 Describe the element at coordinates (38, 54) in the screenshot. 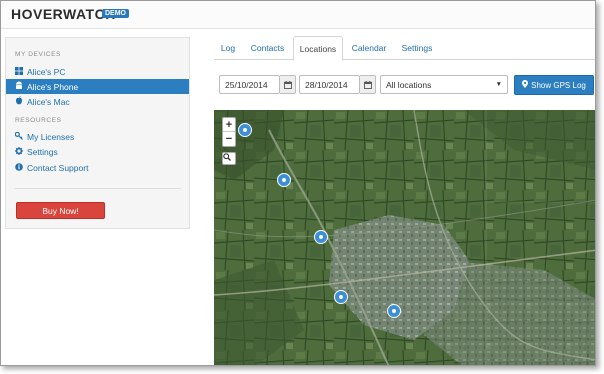

I see `my-devices-heading: MY DEVICES` at that location.